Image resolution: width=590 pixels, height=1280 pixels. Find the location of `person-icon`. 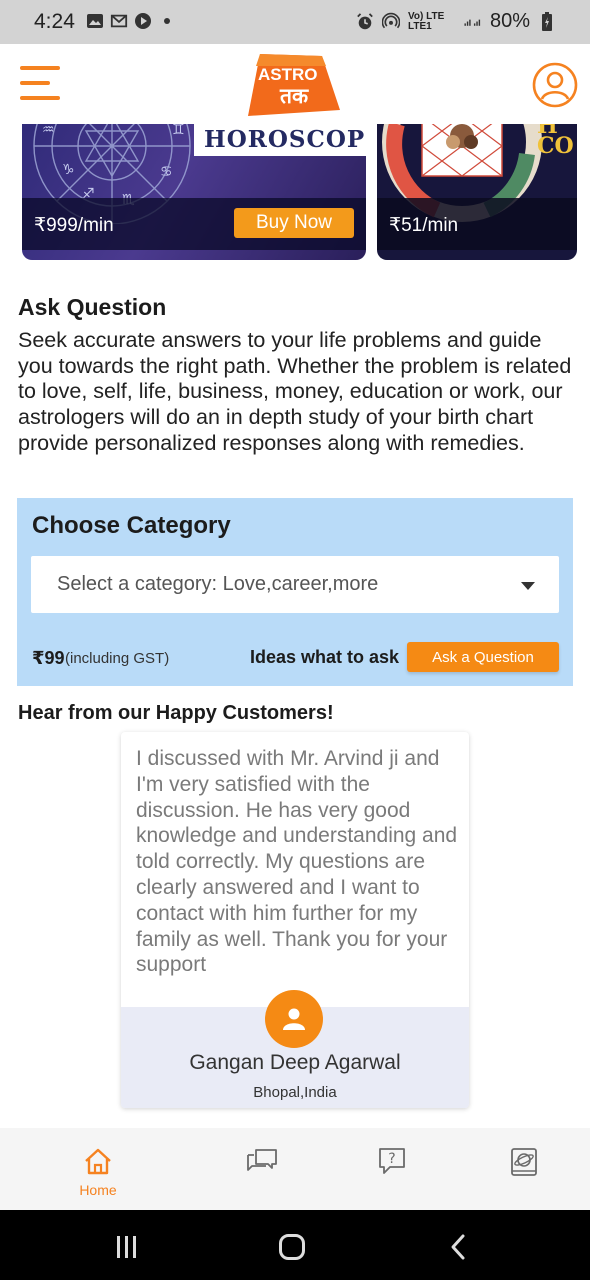

person-icon is located at coordinates (294, 1019).